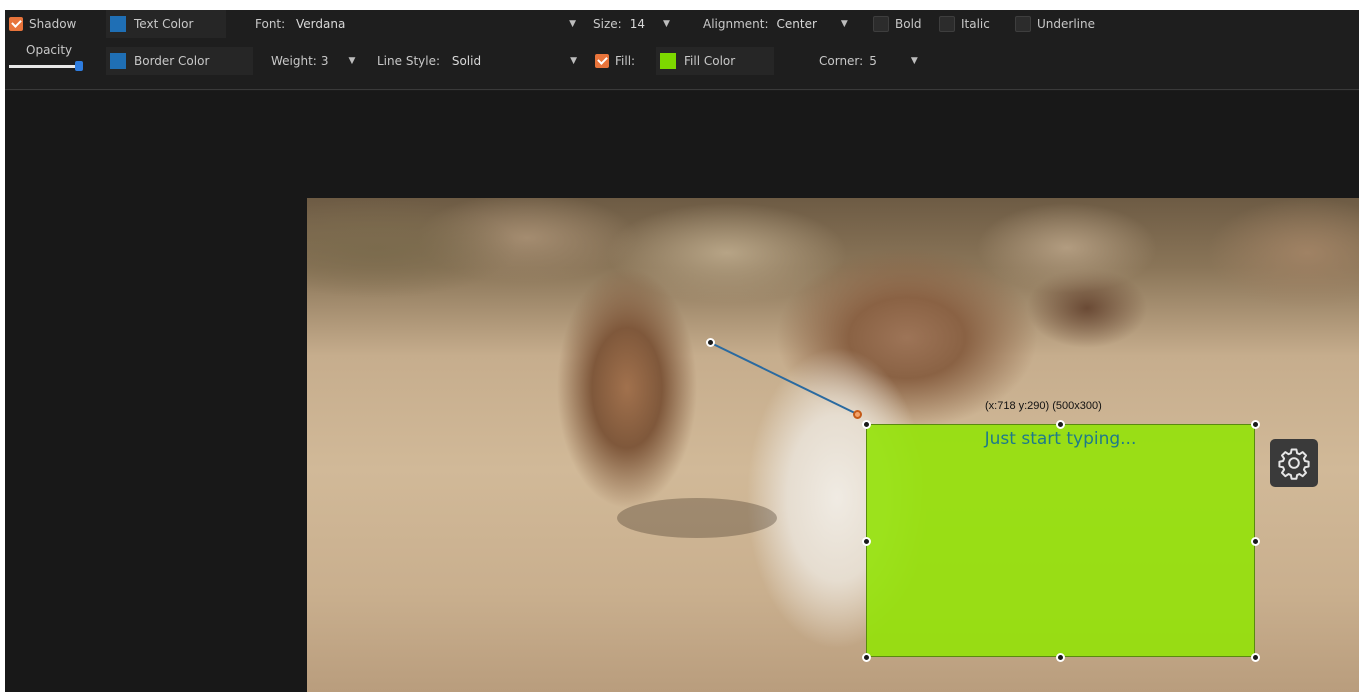 This screenshot has height=692, width=1359. I want to click on weight-select: Weight: 3 ▼, so click(317, 61).